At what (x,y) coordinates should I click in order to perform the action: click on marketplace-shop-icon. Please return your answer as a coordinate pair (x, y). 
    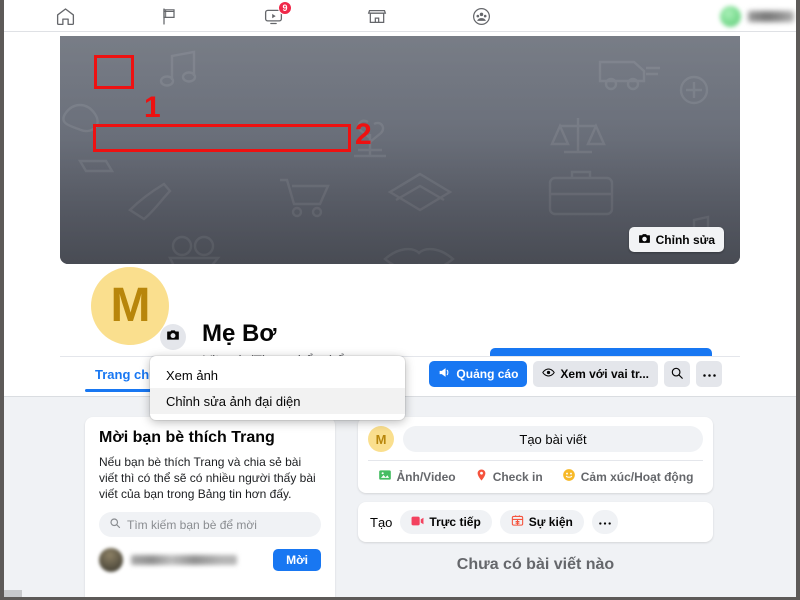
    Looking at the image, I should click on (377, 16).